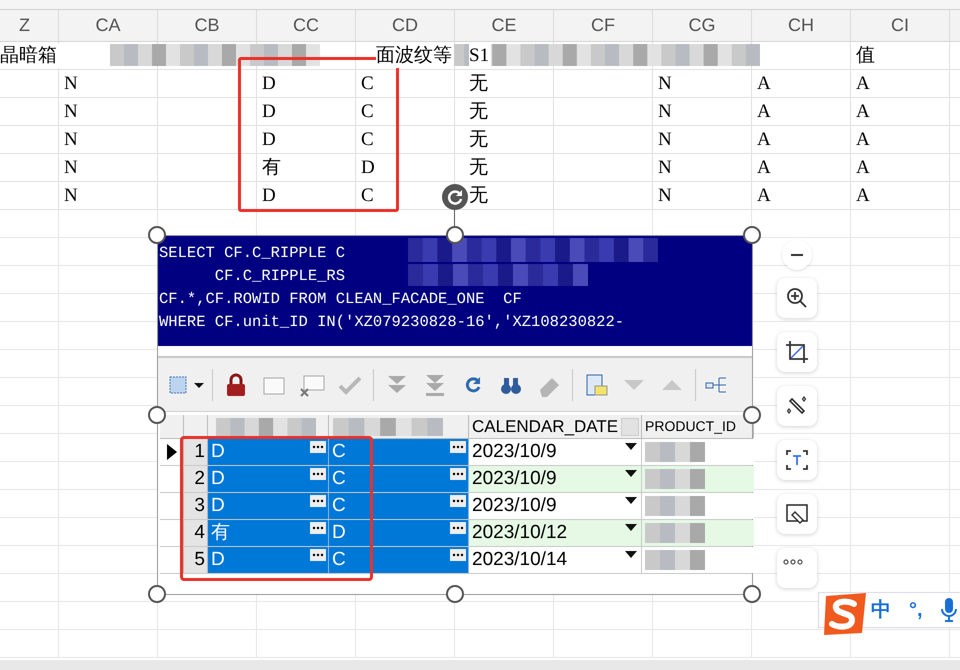 The image size is (960, 670). I want to click on sql-line: CF.C_RIPPLE_RS, so click(280, 276).